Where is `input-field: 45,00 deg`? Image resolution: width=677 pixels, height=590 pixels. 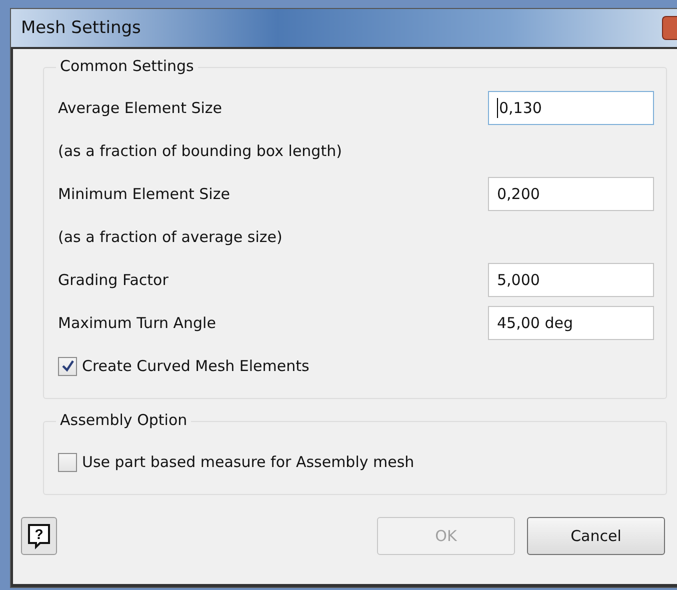
input-field: 45,00 deg is located at coordinates (571, 323).